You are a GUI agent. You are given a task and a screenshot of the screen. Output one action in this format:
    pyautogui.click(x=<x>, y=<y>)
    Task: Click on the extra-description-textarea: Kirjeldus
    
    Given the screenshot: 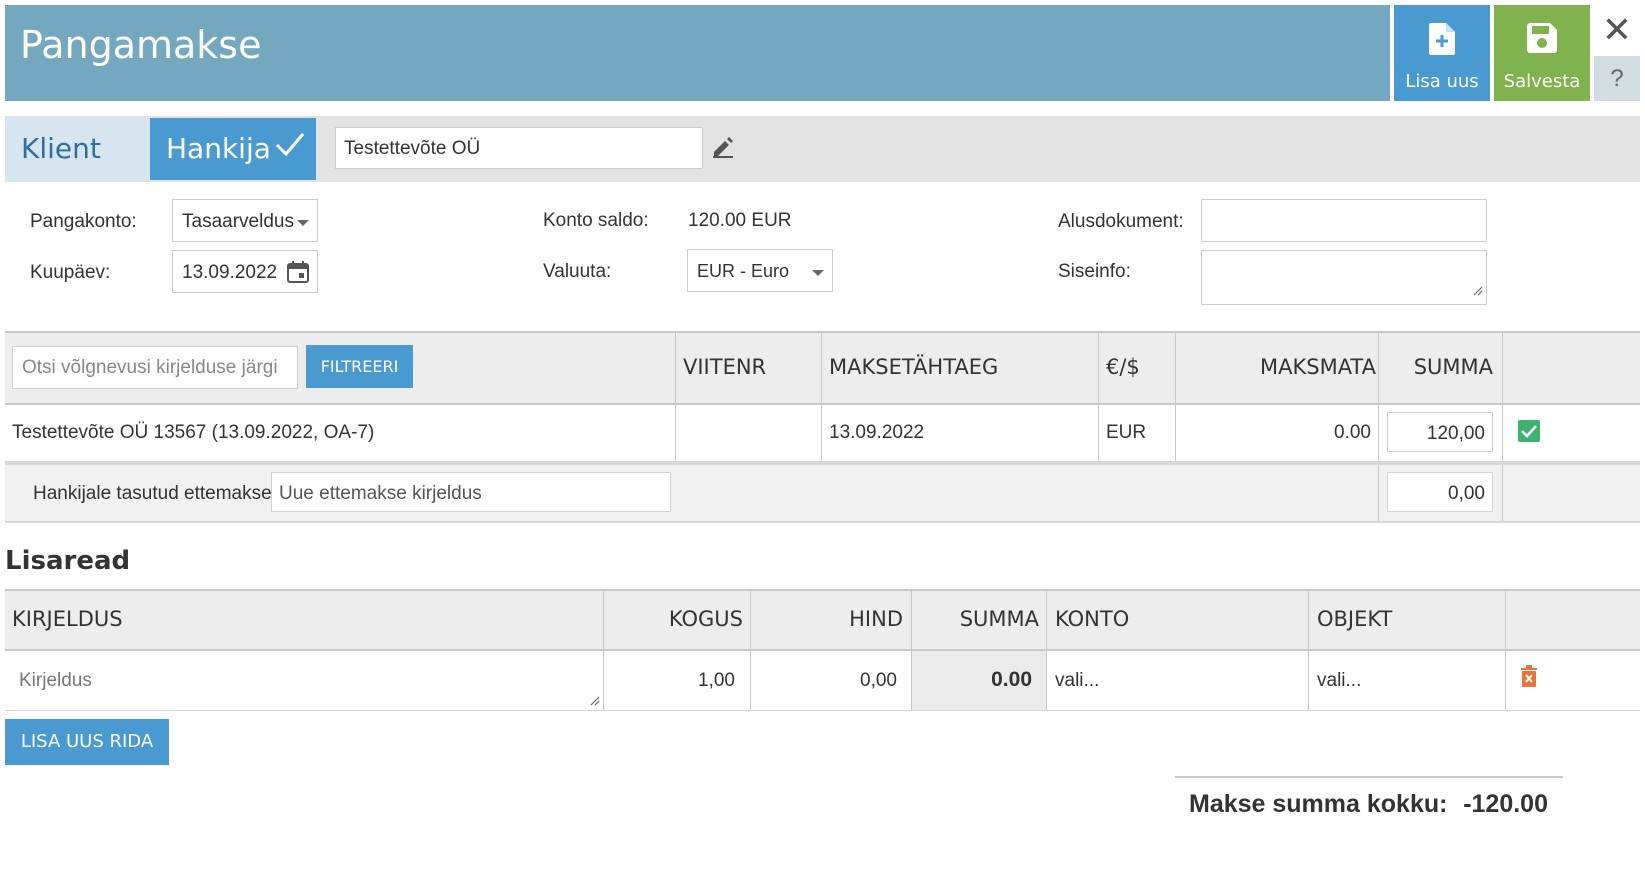 What is the action you would take?
    pyautogui.click(x=55, y=681)
    